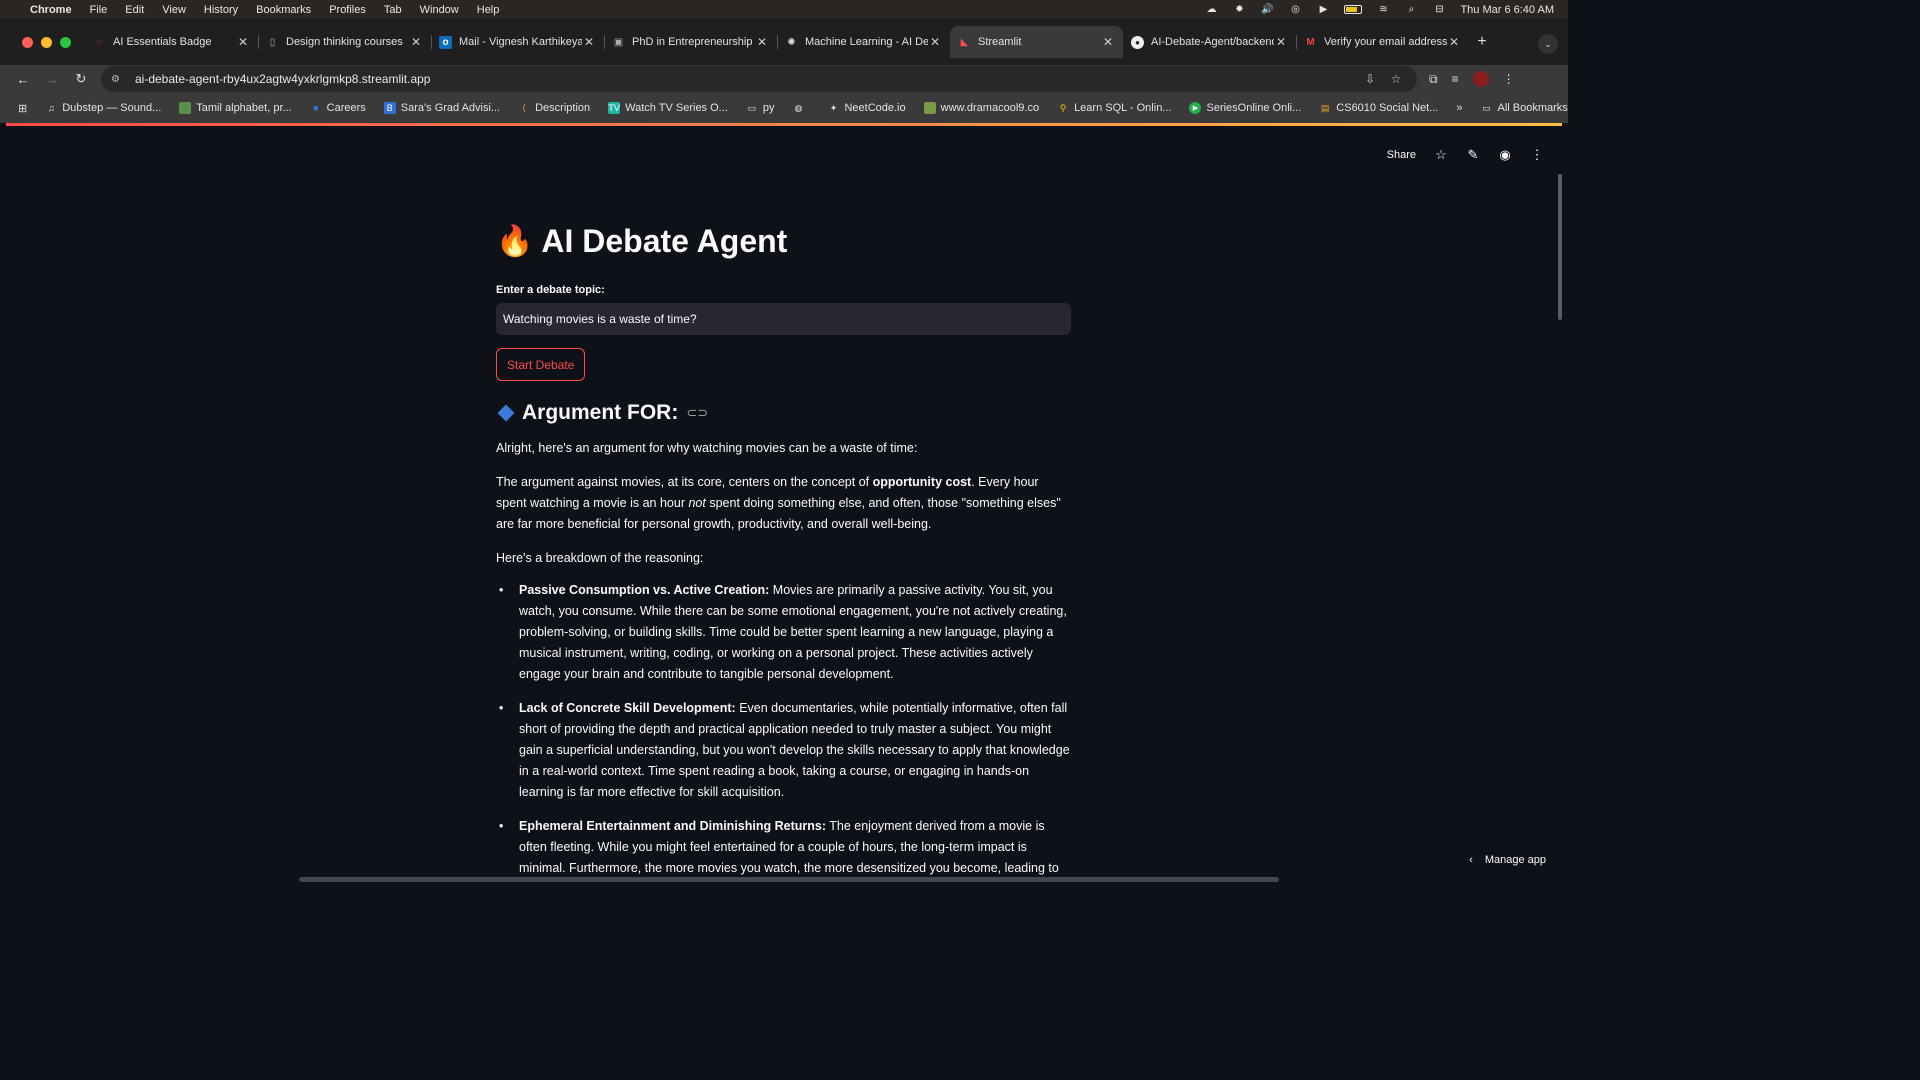  Describe the element at coordinates (134, 10) in the screenshot. I see `menu-edit: Edit` at that location.